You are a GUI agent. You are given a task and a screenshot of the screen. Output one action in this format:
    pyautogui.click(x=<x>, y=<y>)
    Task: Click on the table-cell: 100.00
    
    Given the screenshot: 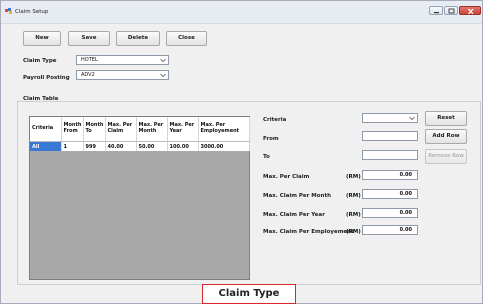 What is the action you would take?
    pyautogui.click(x=183, y=146)
    